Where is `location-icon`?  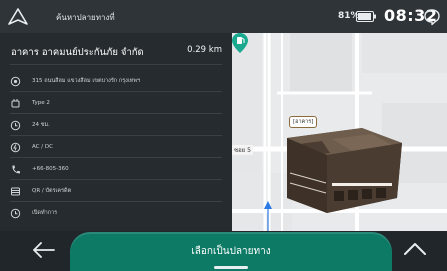
location-icon is located at coordinates (15, 81).